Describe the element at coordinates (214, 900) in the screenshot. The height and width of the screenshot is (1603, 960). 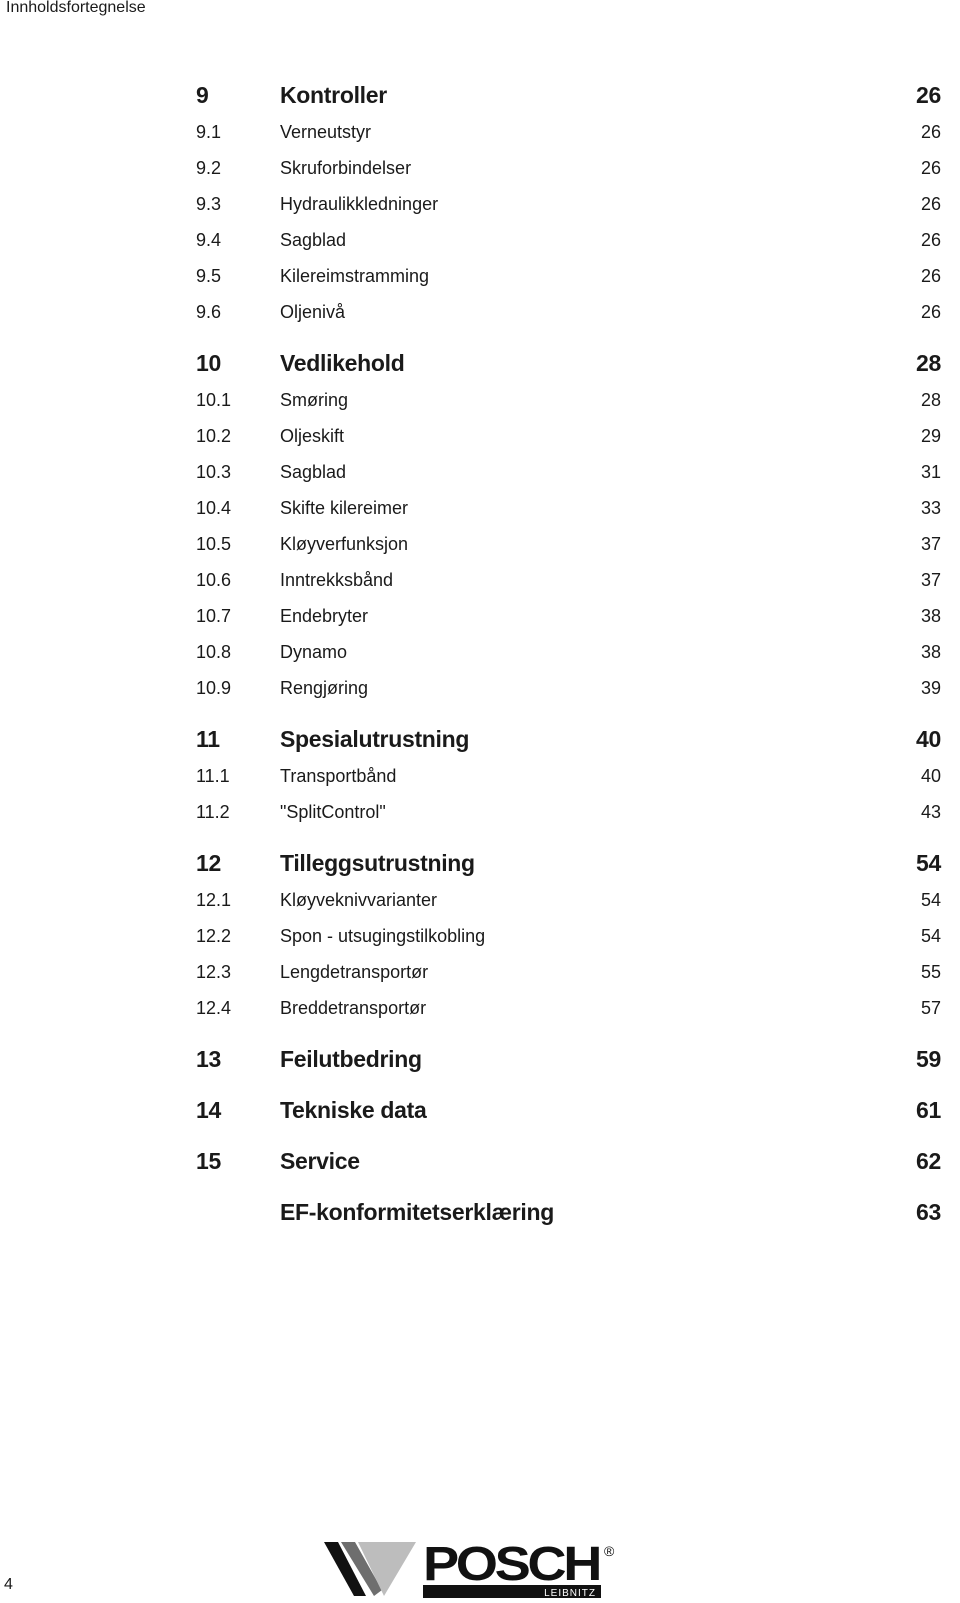
I see `section-number: 12.1` at that location.